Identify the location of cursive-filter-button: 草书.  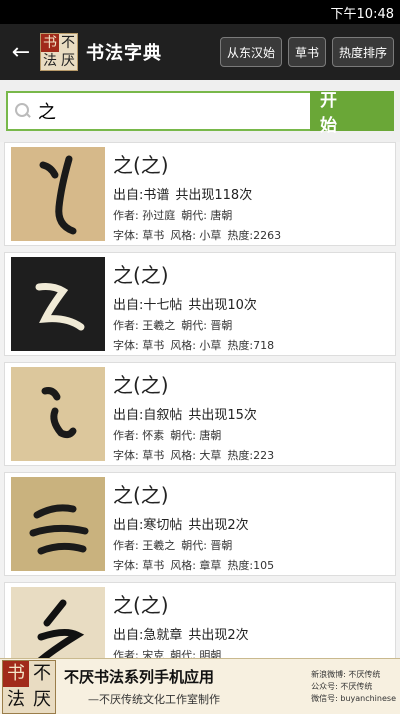
(306, 52).